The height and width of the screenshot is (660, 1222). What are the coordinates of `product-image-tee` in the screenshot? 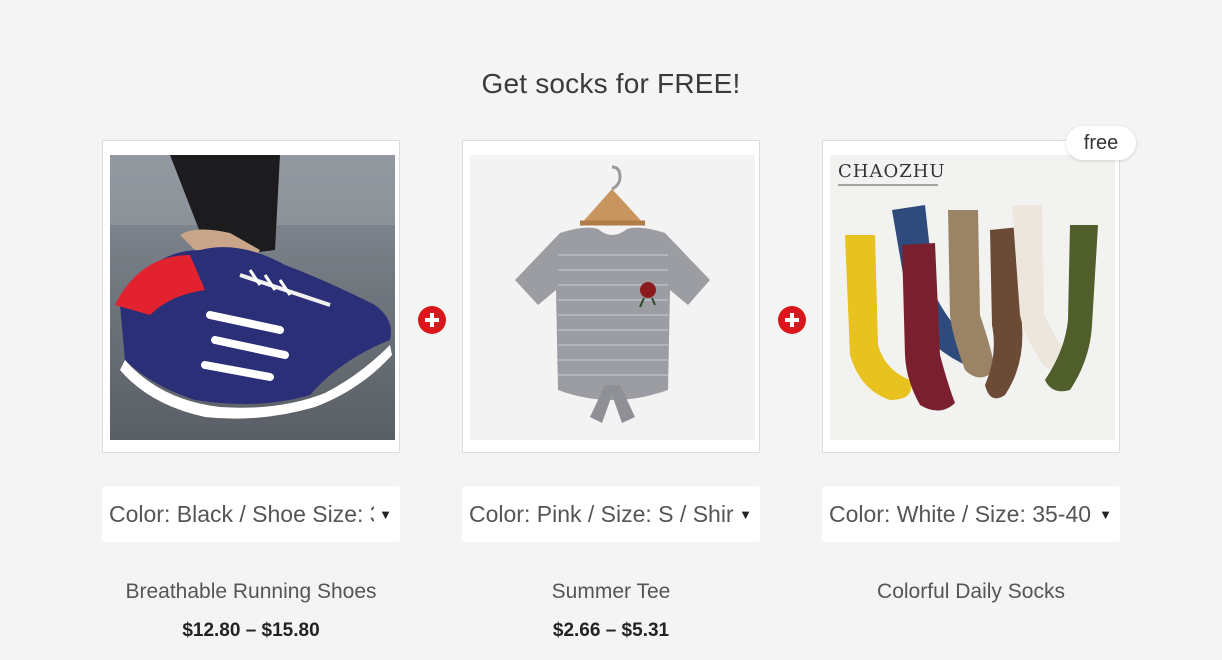 It's located at (612, 297).